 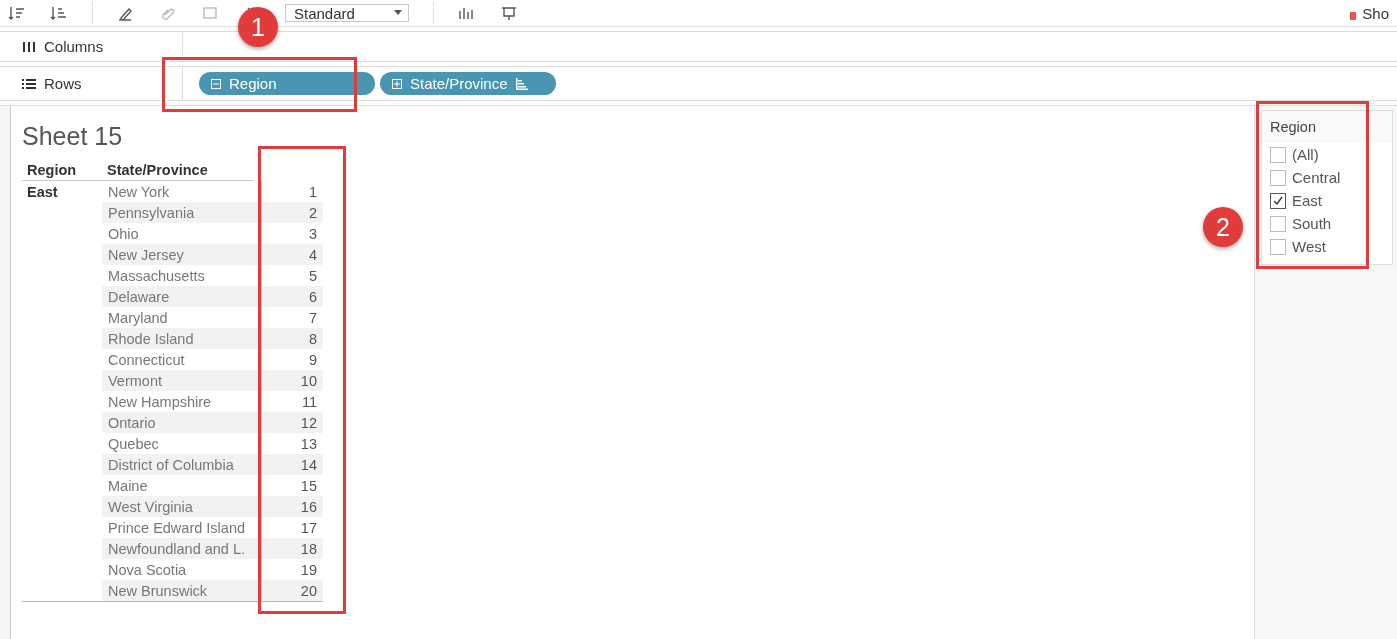 I want to click on sheet-title: Sheet 15, so click(x=73, y=136).